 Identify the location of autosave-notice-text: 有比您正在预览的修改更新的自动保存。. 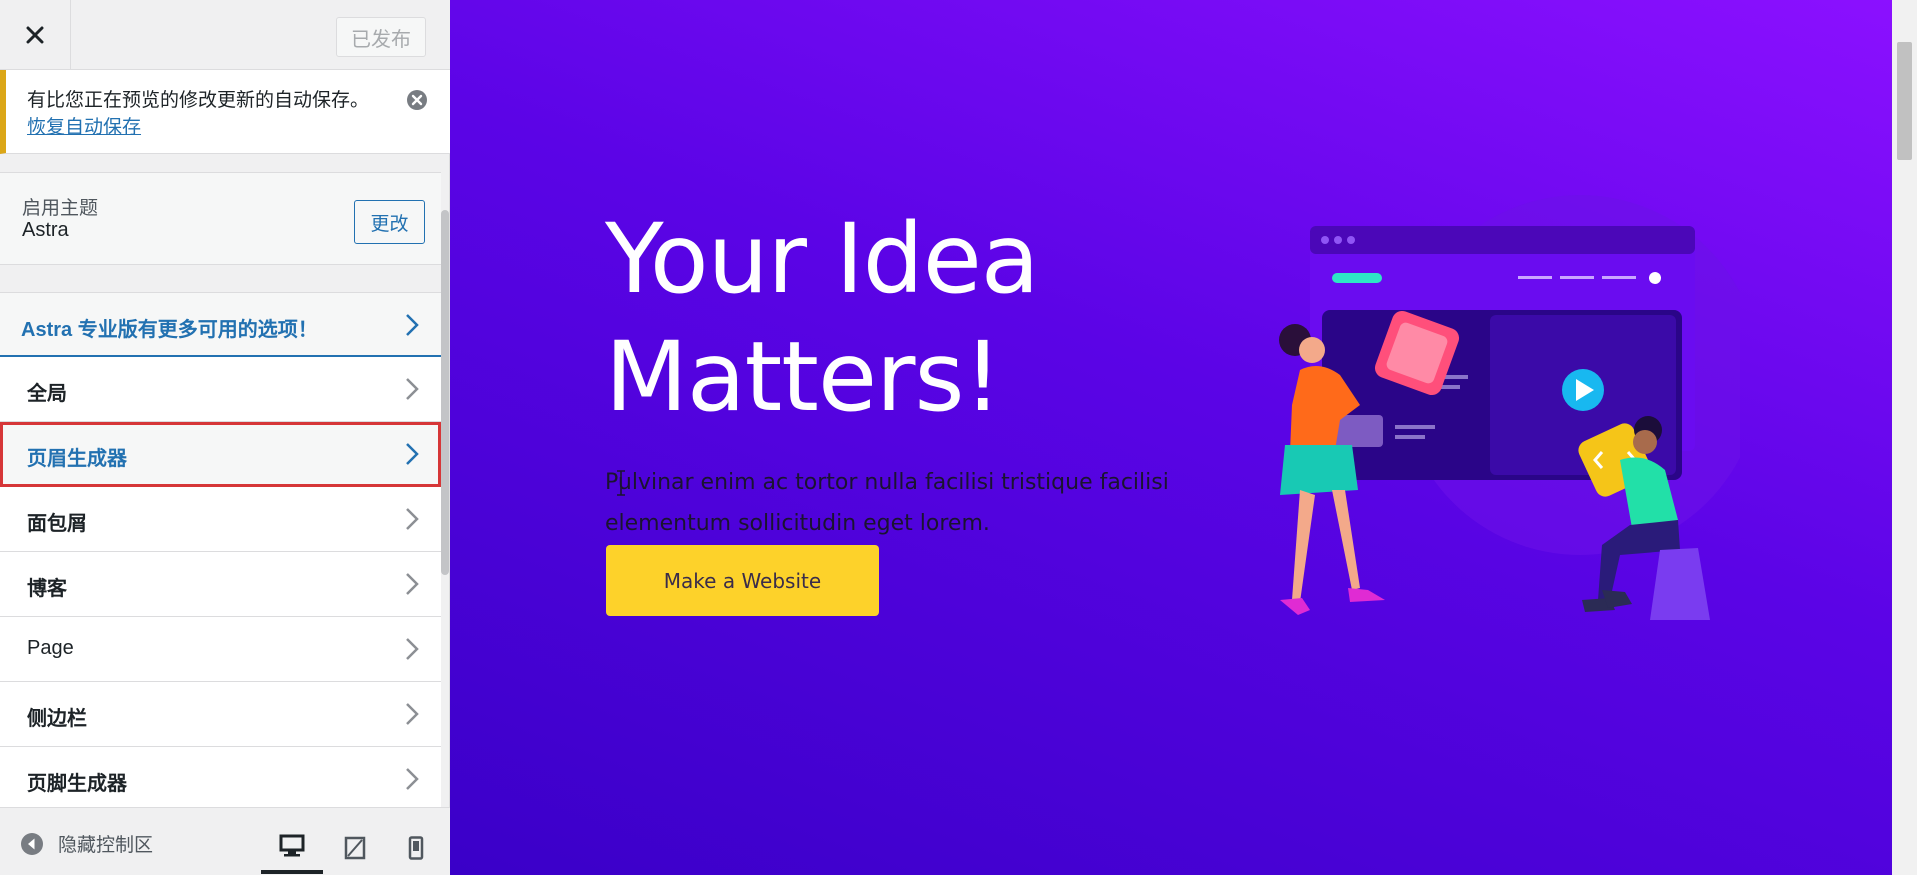
(198, 100).